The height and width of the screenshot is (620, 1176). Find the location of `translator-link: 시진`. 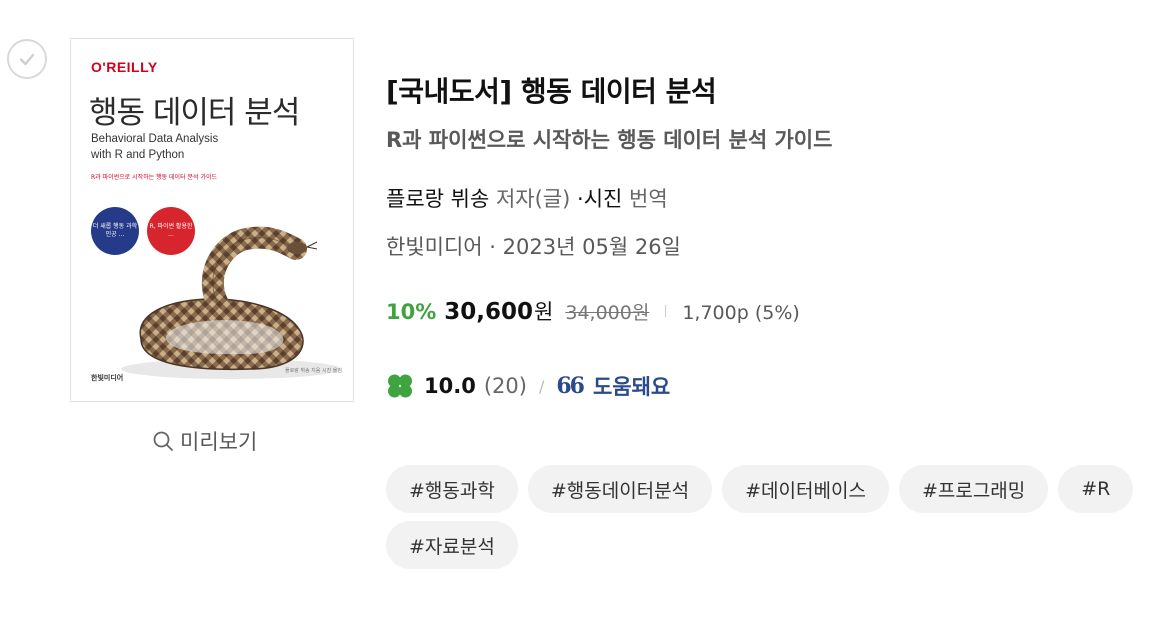

translator-link: 시진 is located at coordinates (603, 199).